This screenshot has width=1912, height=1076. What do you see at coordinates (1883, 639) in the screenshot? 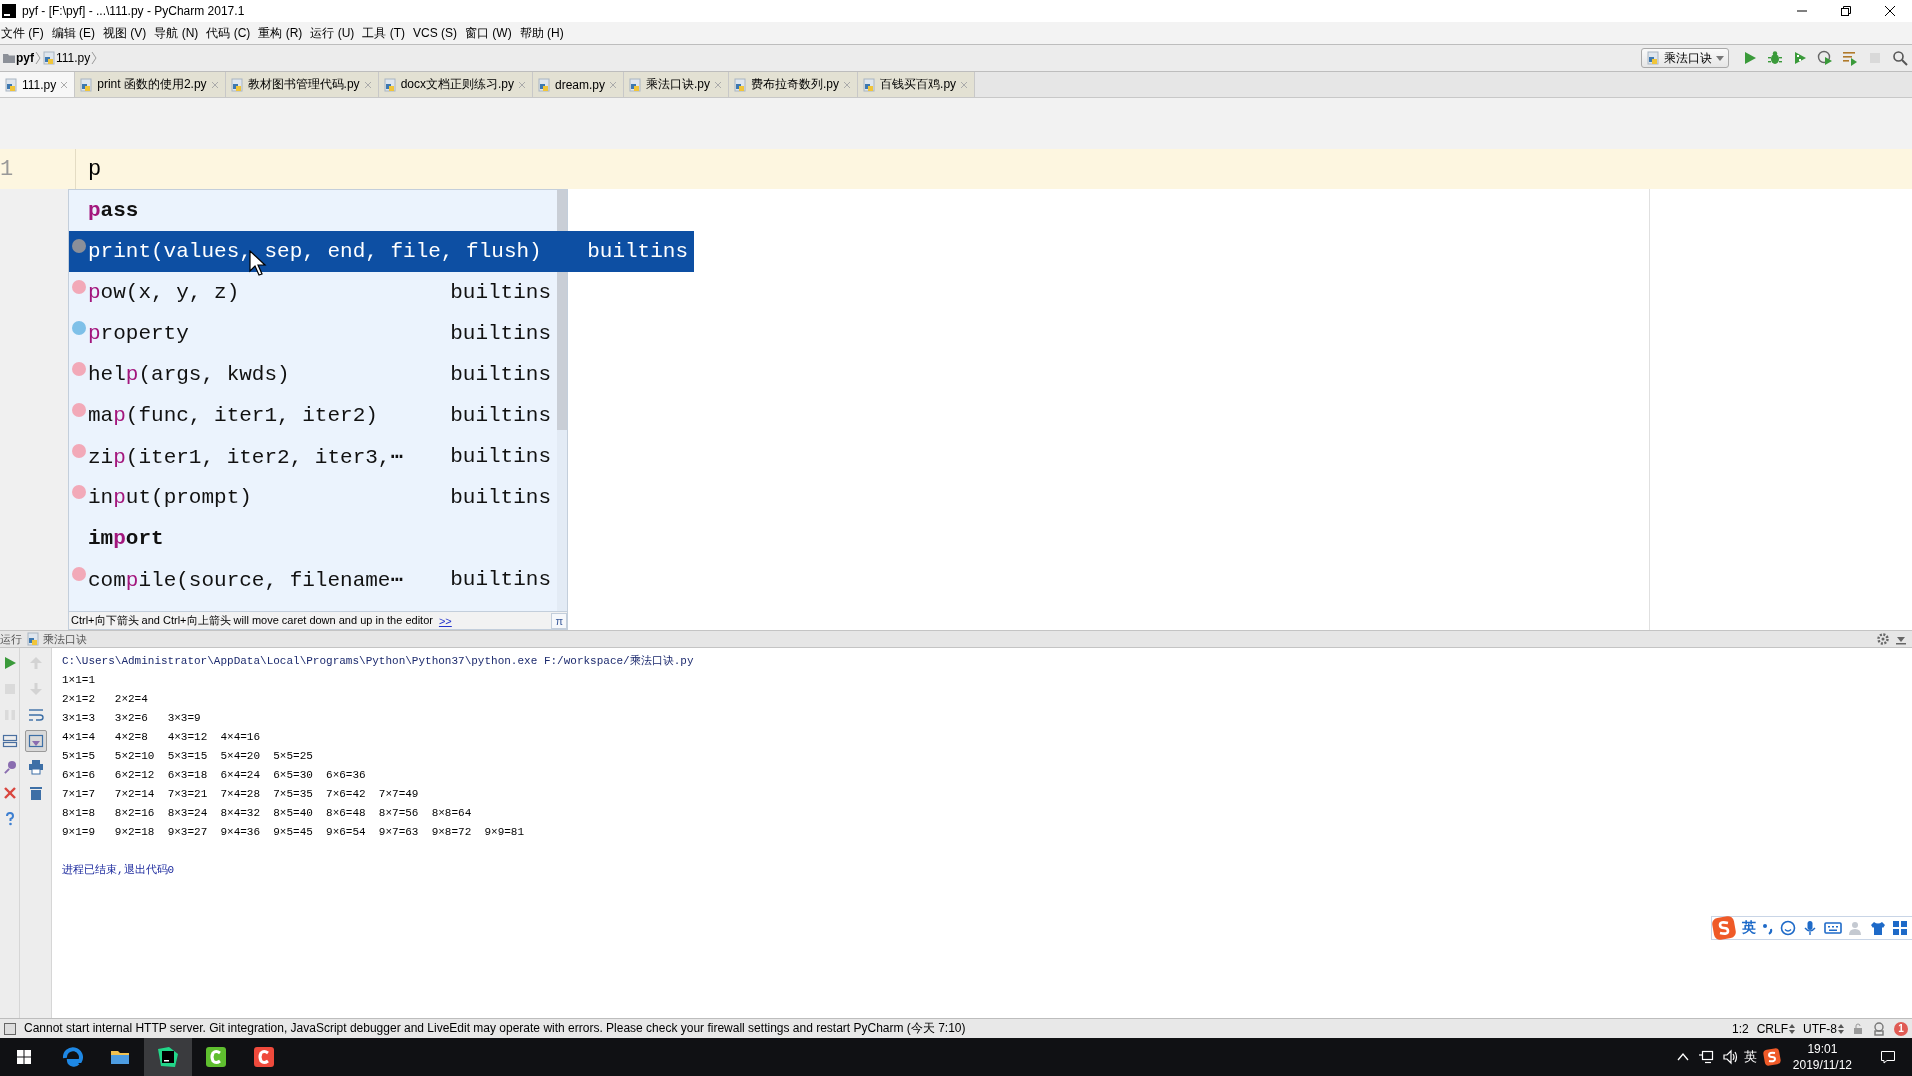
I see `gear-icon` at bounding box center [1883, 639].